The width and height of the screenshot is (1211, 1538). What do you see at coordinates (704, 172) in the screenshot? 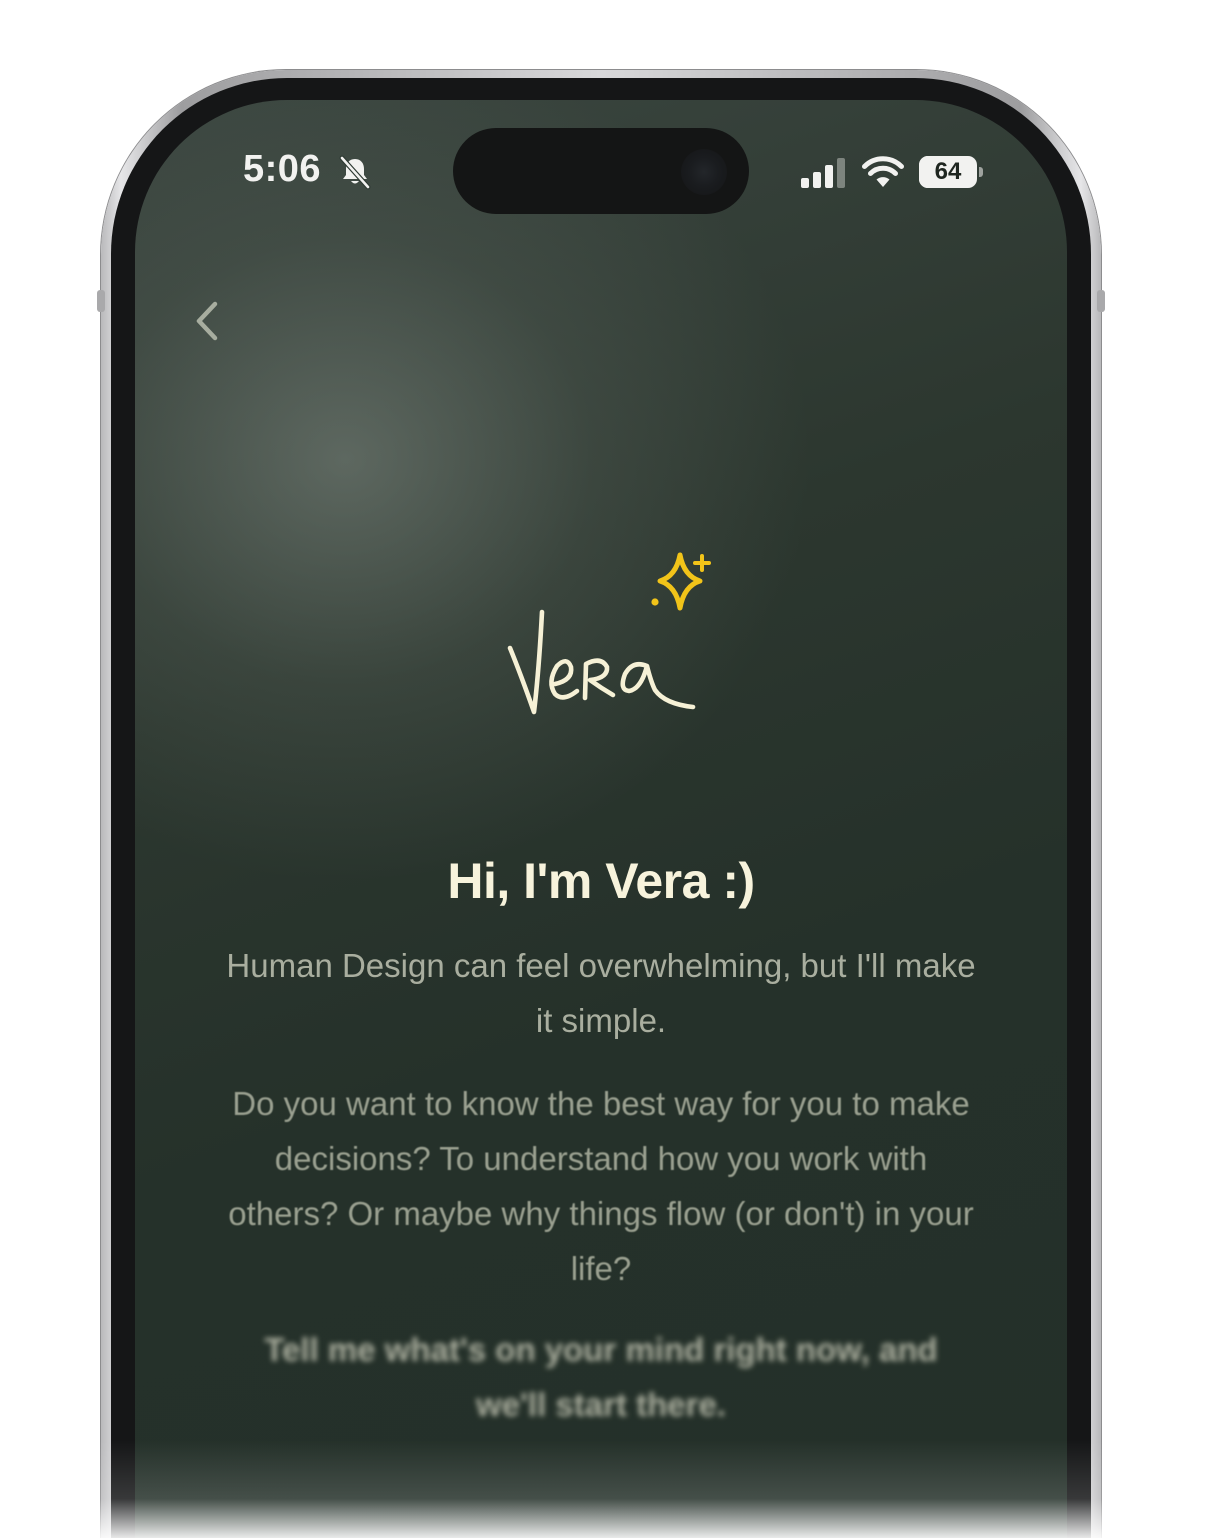
I see `front-camera` at bounding box center [704, 172].